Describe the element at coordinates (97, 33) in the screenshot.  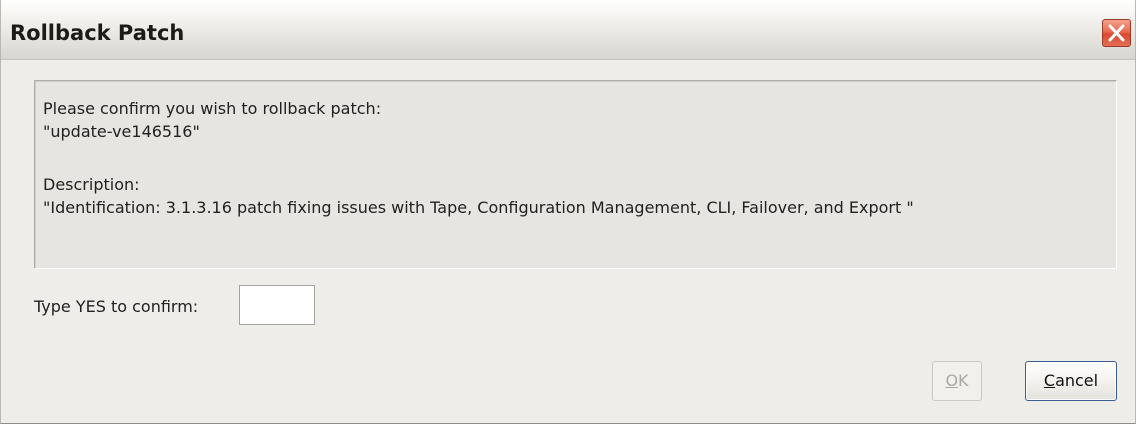
I see `dialog-title: Rollback Patch` at that location.